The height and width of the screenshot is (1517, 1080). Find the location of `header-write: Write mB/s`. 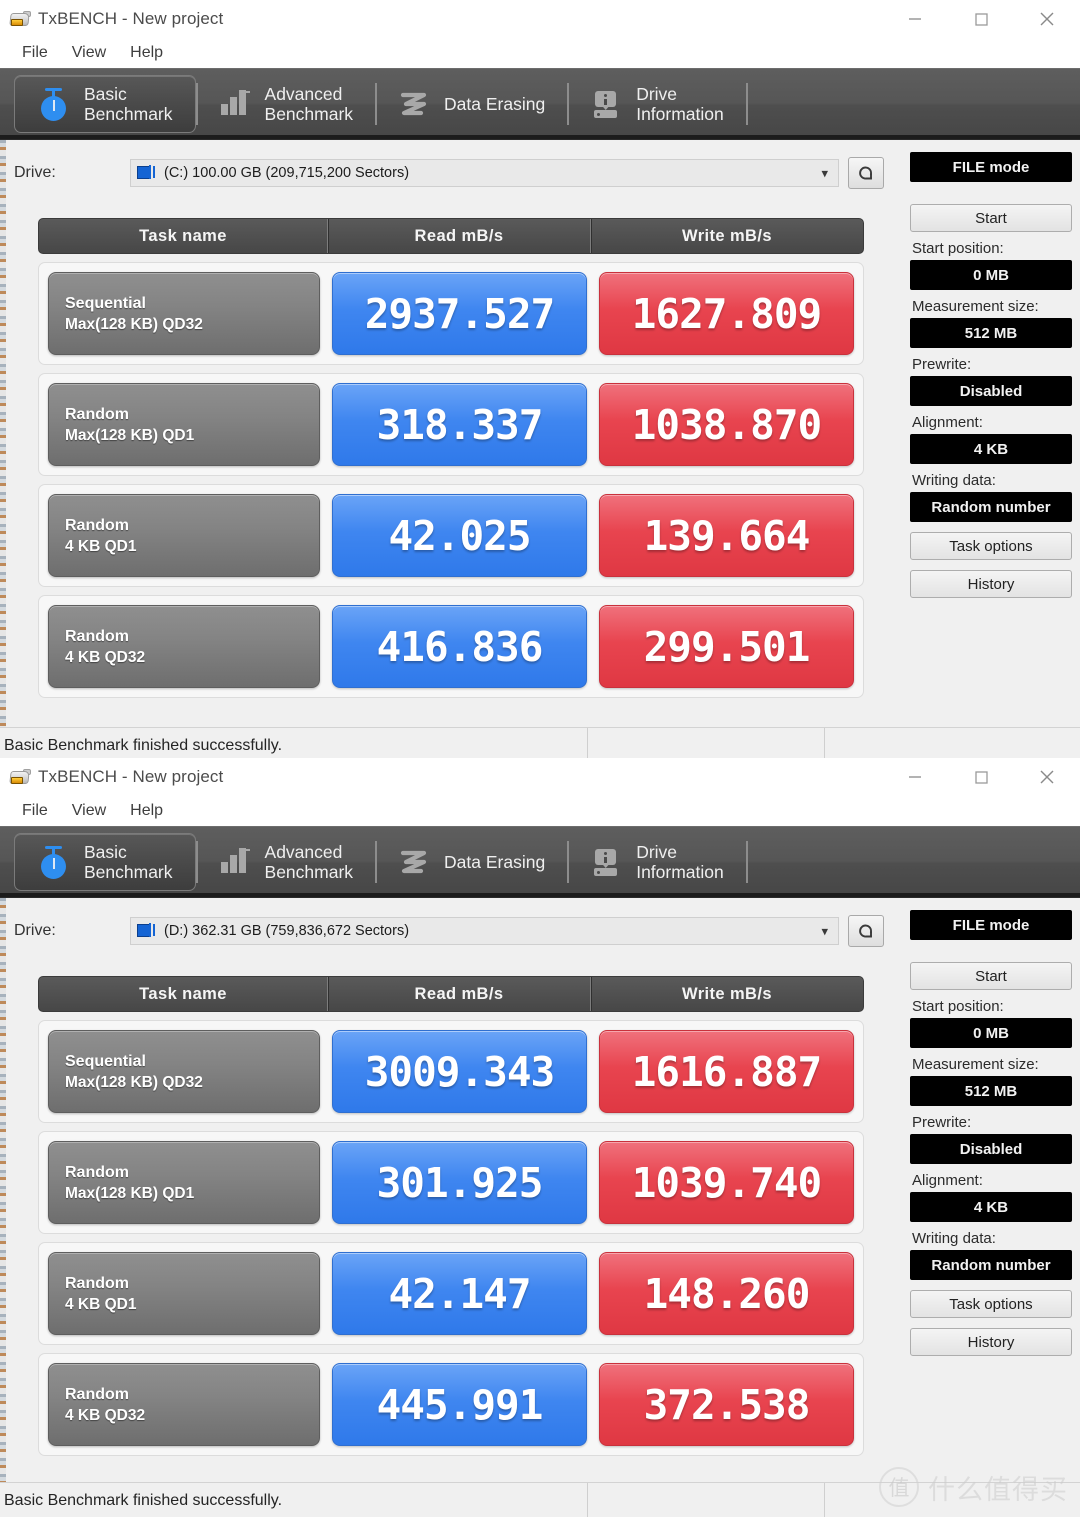

header-write: Write mB/s is located at coordinates (727, 235).